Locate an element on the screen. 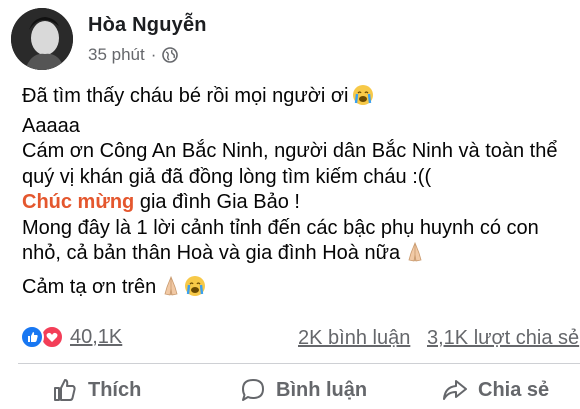  comment-button: Bình luận is located at coordinates (303, 390).